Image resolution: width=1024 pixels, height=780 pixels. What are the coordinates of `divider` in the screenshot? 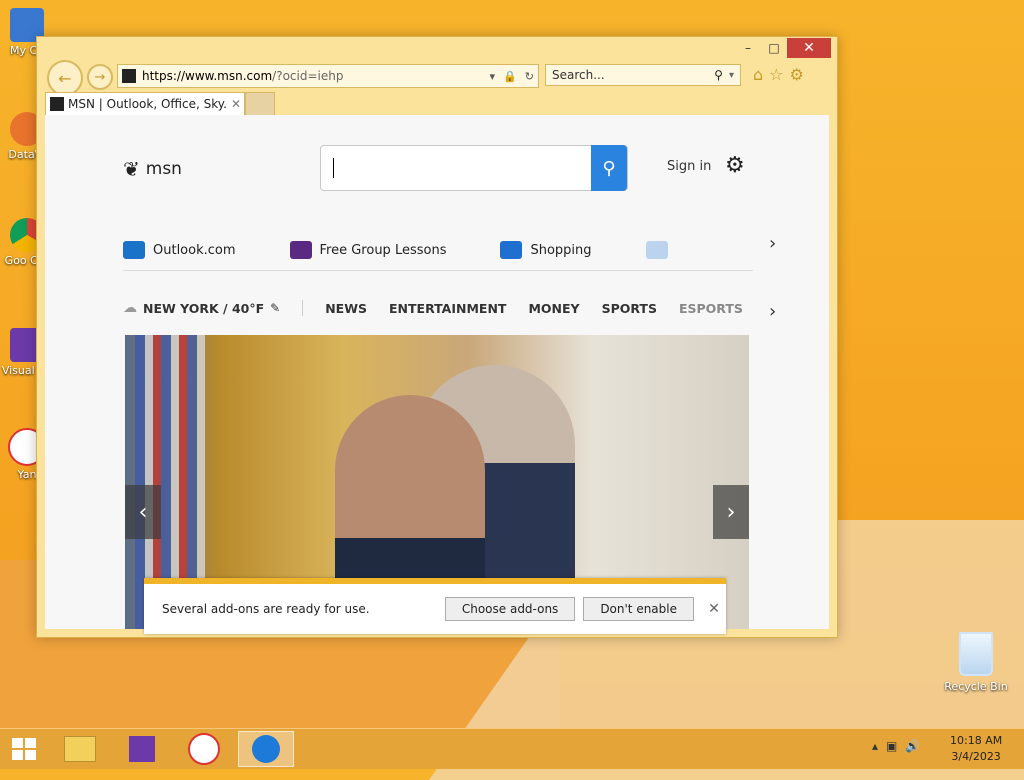 It's located at (438, 270).